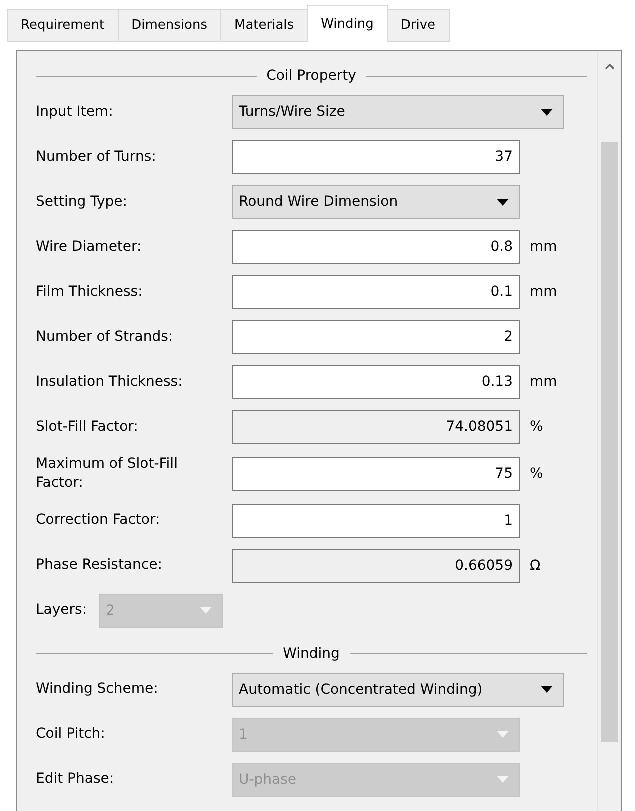 The height and width of the screenshot is (811, 635). I want to click on tab: Dimensions, so click(170, 25).